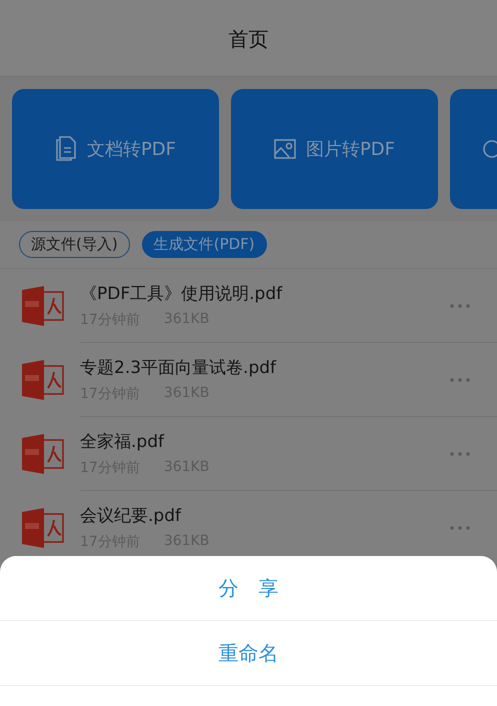 The width and height of the screenshot is (497, 706). I want to click on sheet-option: 重命名, so click(248, 653).